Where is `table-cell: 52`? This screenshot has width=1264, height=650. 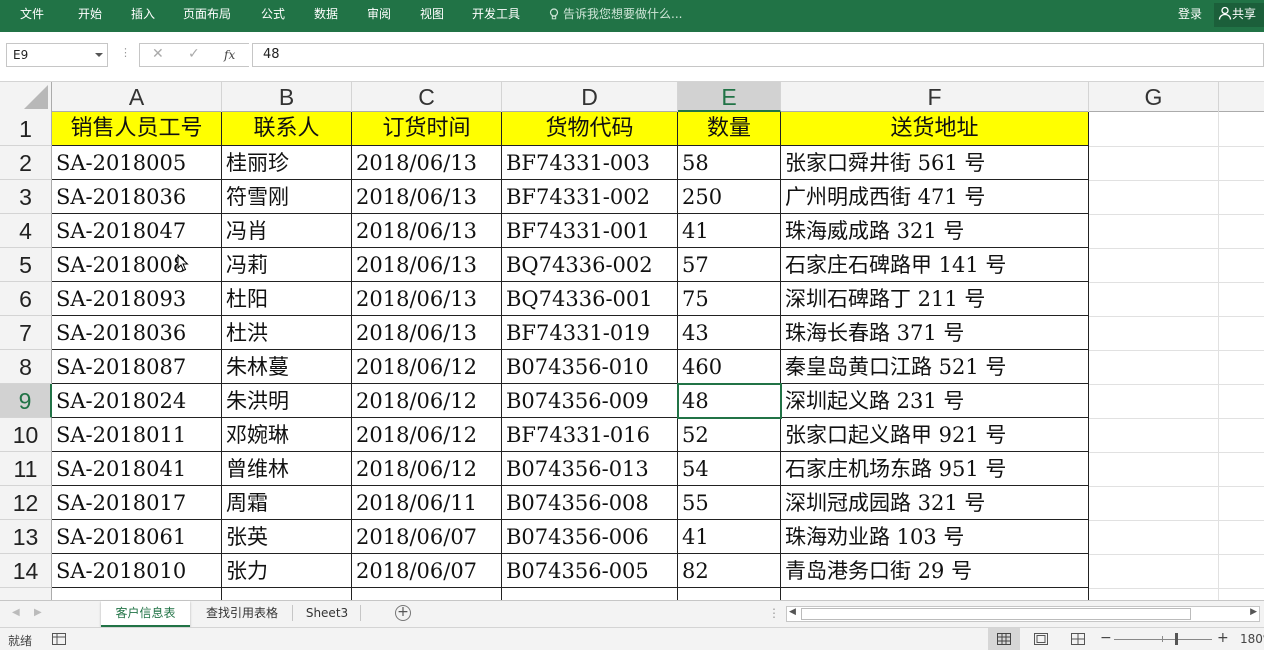
table-cell: 52 is located at coordinates (729, 435).